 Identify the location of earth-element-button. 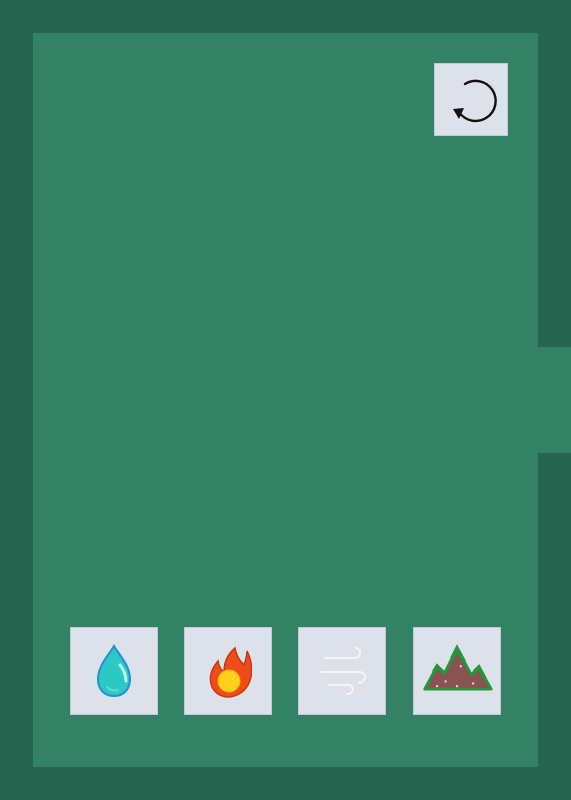
(457, 671).